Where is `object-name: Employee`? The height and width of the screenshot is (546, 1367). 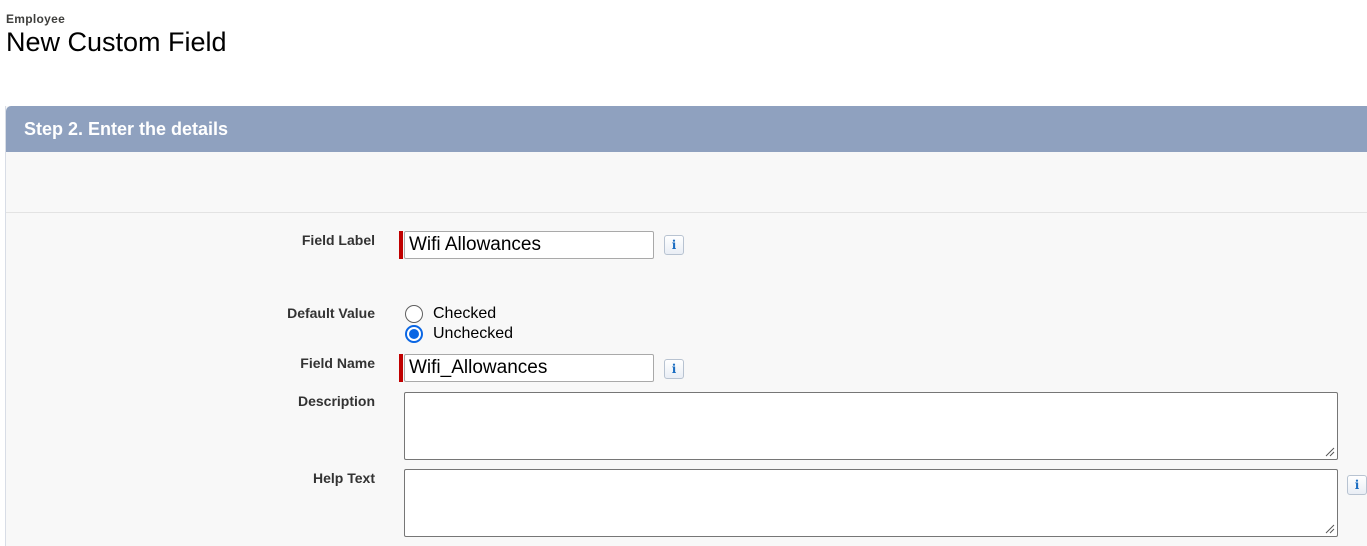 object-name: Employee is located at coordinates (36, 19).